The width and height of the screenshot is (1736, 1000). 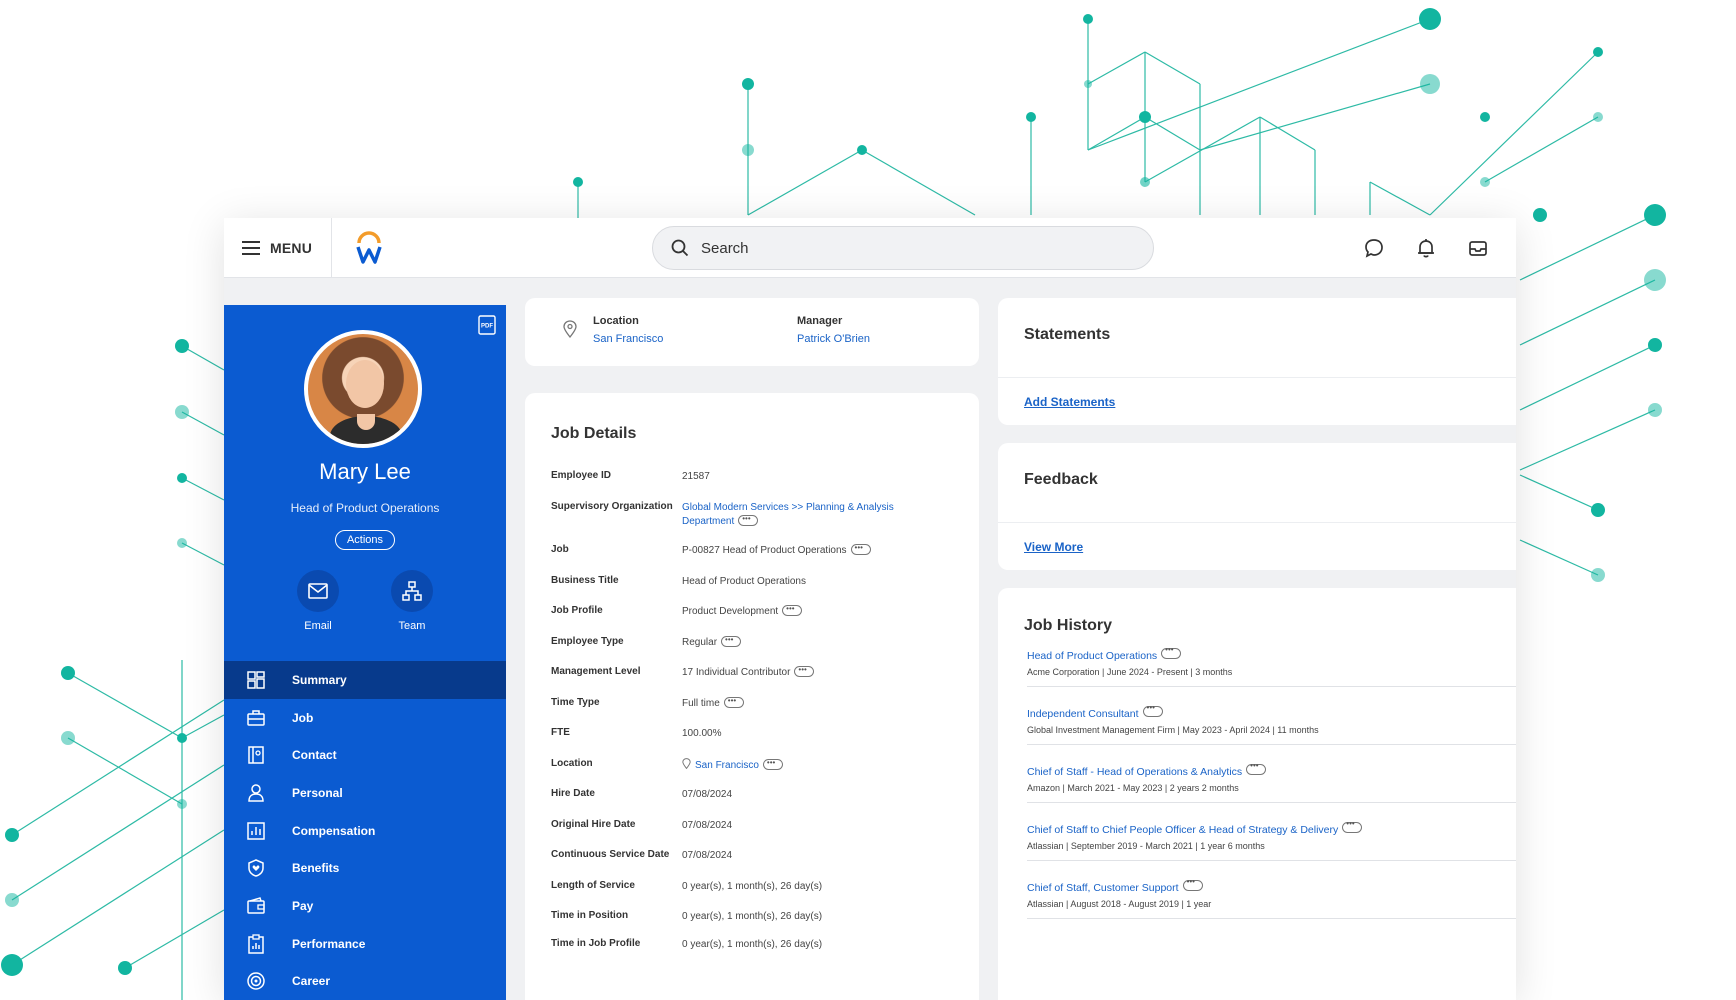 What do you see at coordinates (761, 702) in the screenshot?
I see `detail-row-time-type: Time Type Full time` at bounding box center [761, 702].